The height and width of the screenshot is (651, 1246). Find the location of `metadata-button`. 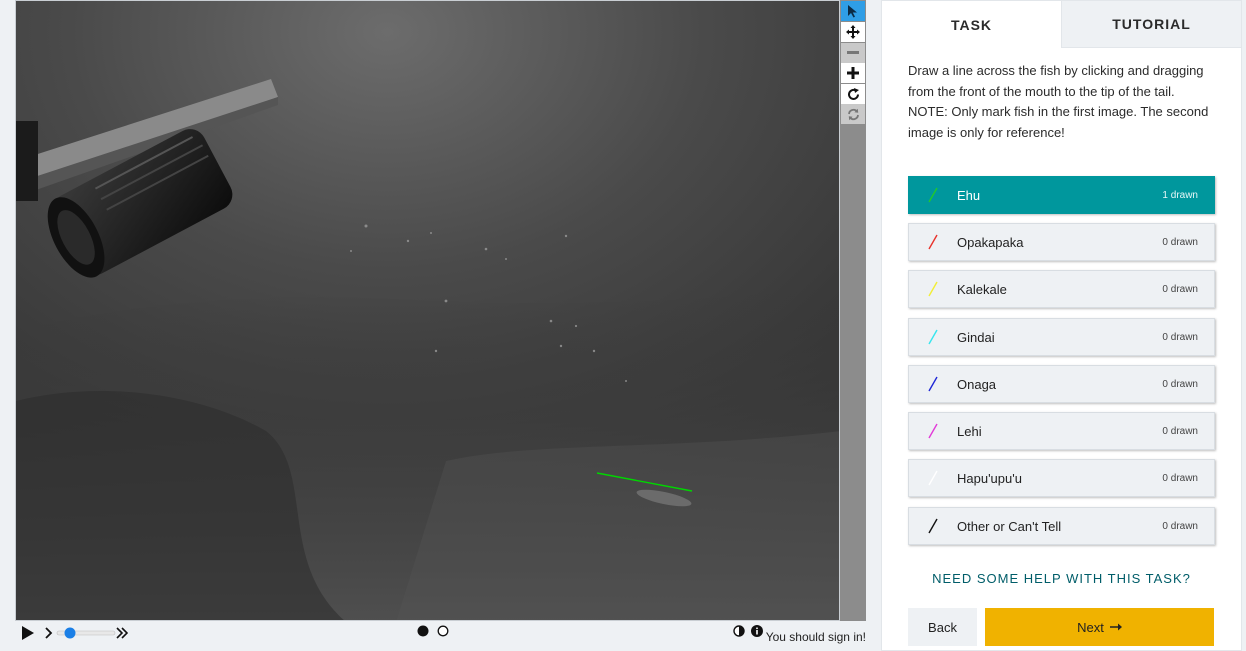

metadata-button is located at coordinates (757, 631).